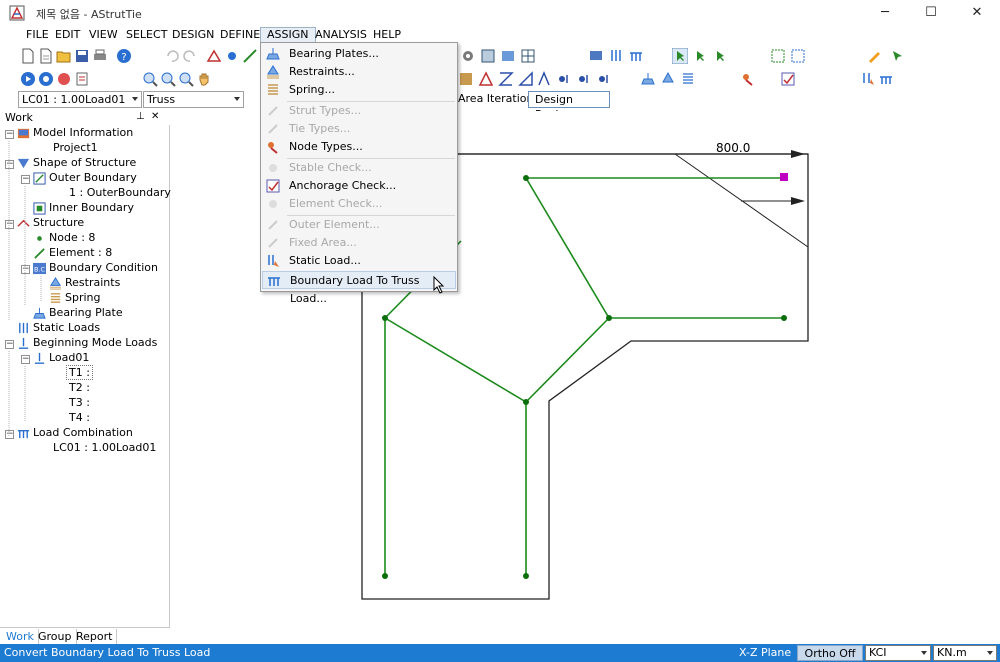  I want to click on tree-item-bearing-plate: Bearing Plate, so click(78, 312).